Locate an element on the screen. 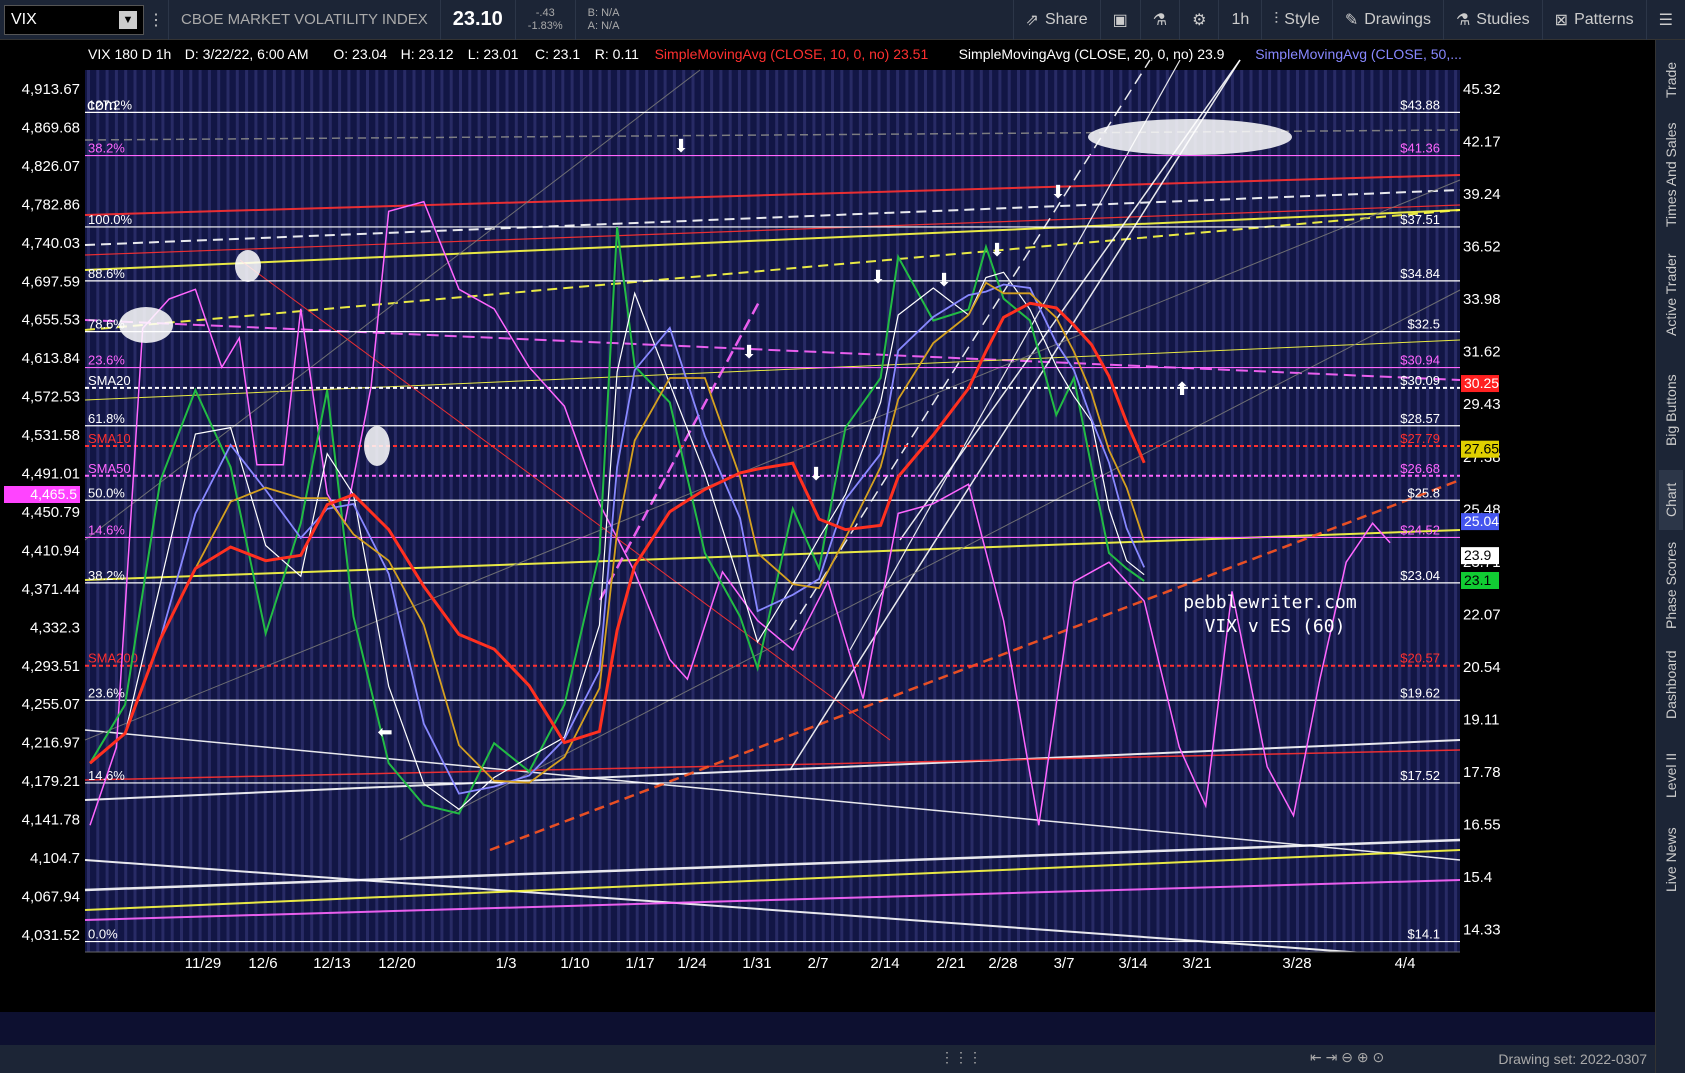 The image size is (1685, 1073). link-icon: ⋮ is located at coordinates (156, 20).